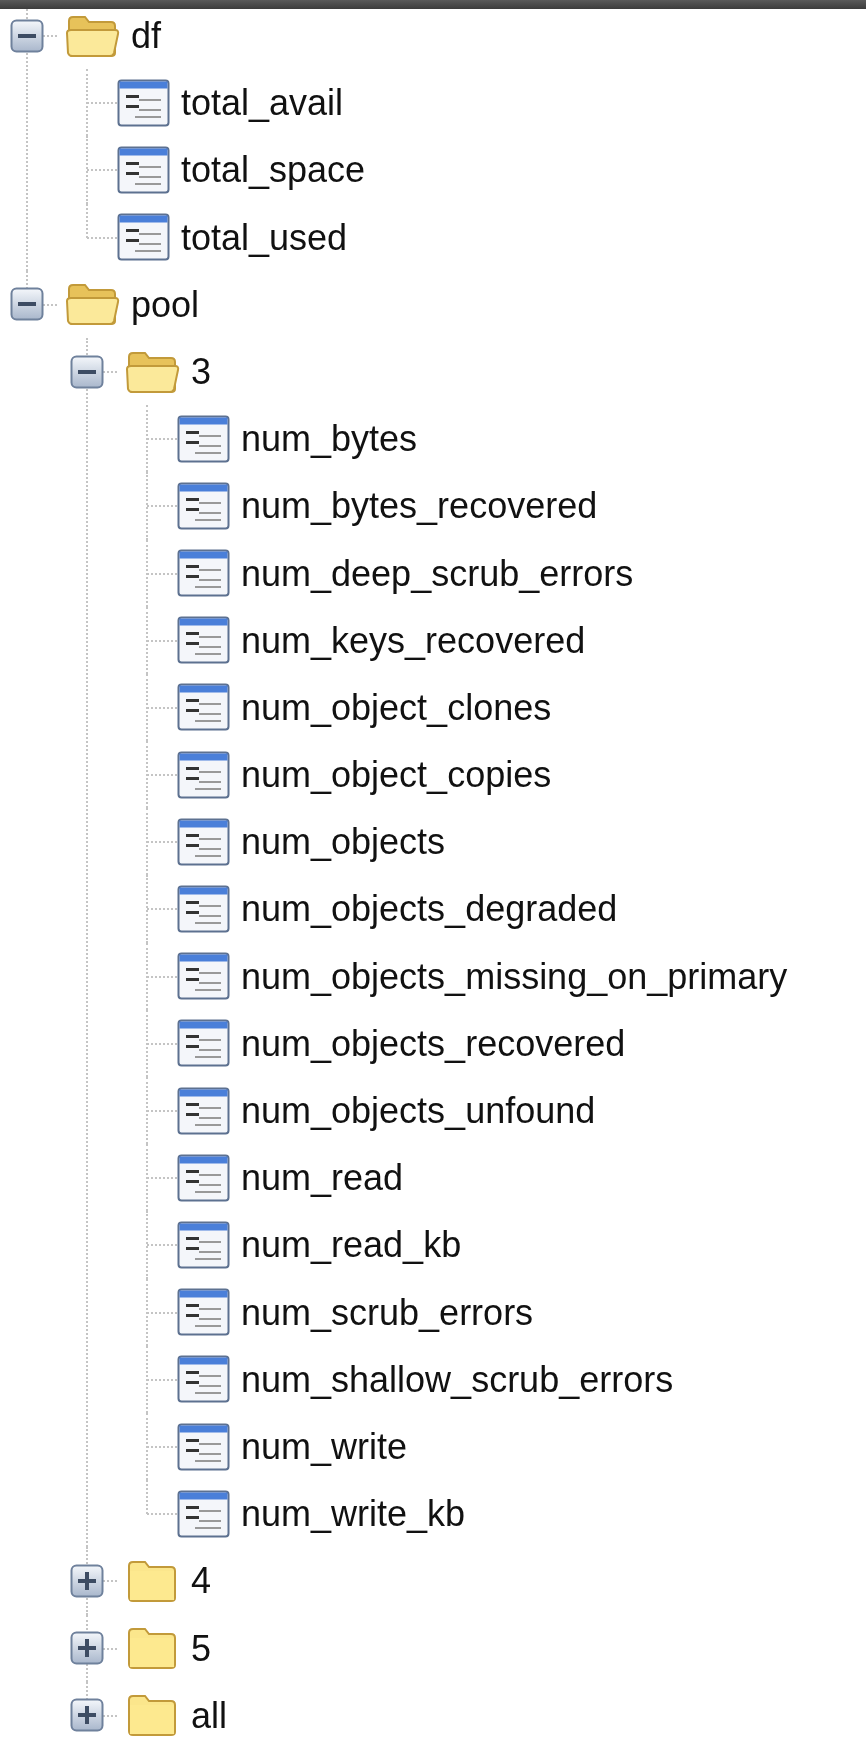 Image resolution: width=866 pixels, height=1741 pixels. Describe the element at coordinates (351, 1245) in the screenshot. I see `tree-item-label: num_read_kb` at that location.